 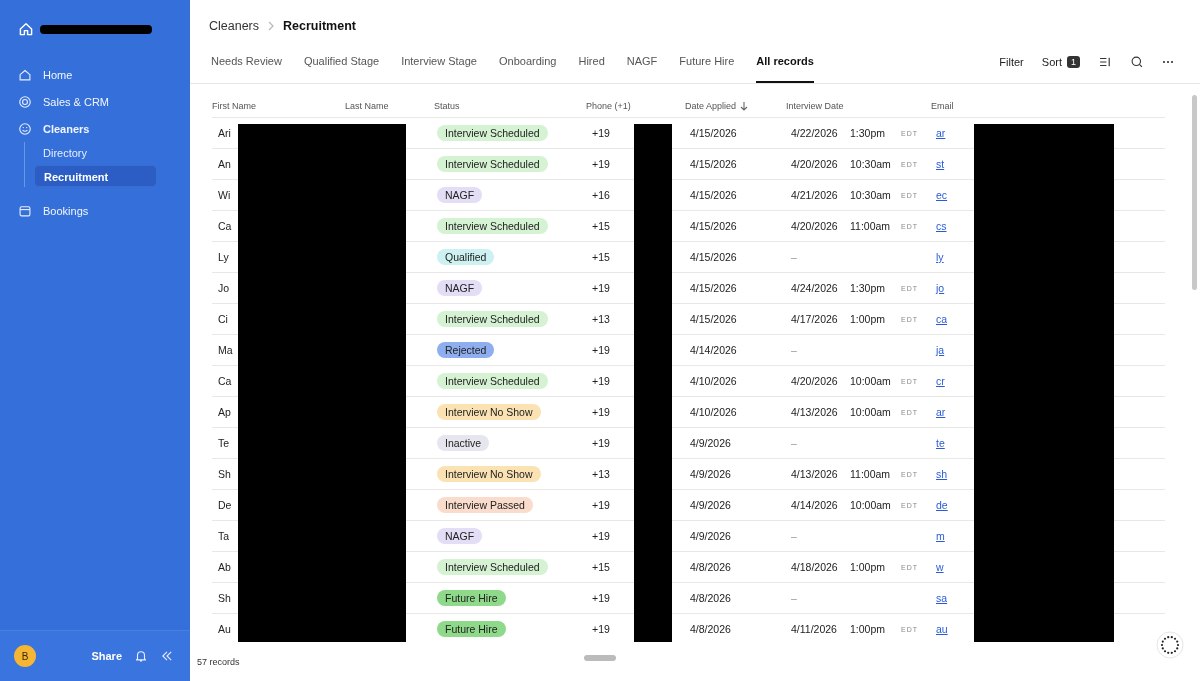 What do you see at coordinates (815, 106) in the screenshot?
I see `column-header: Interview Date` at bounding box center [815, 106].